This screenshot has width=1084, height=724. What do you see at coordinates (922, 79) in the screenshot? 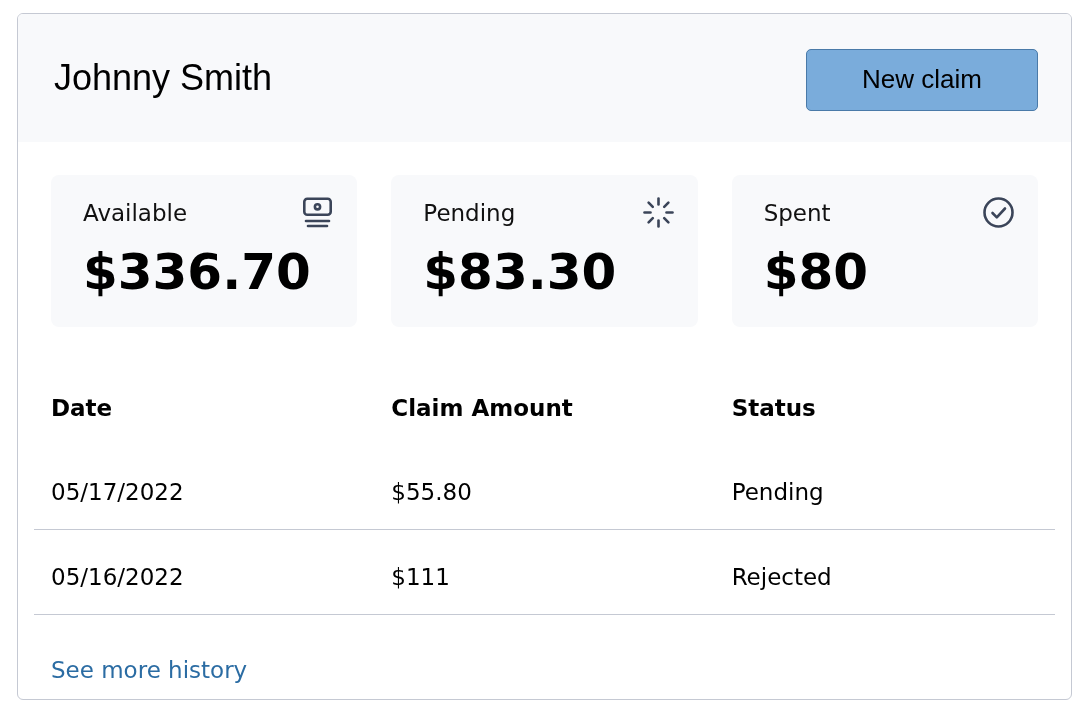
I see `new-claim-button: New claim` at bounding box center [922, 79].